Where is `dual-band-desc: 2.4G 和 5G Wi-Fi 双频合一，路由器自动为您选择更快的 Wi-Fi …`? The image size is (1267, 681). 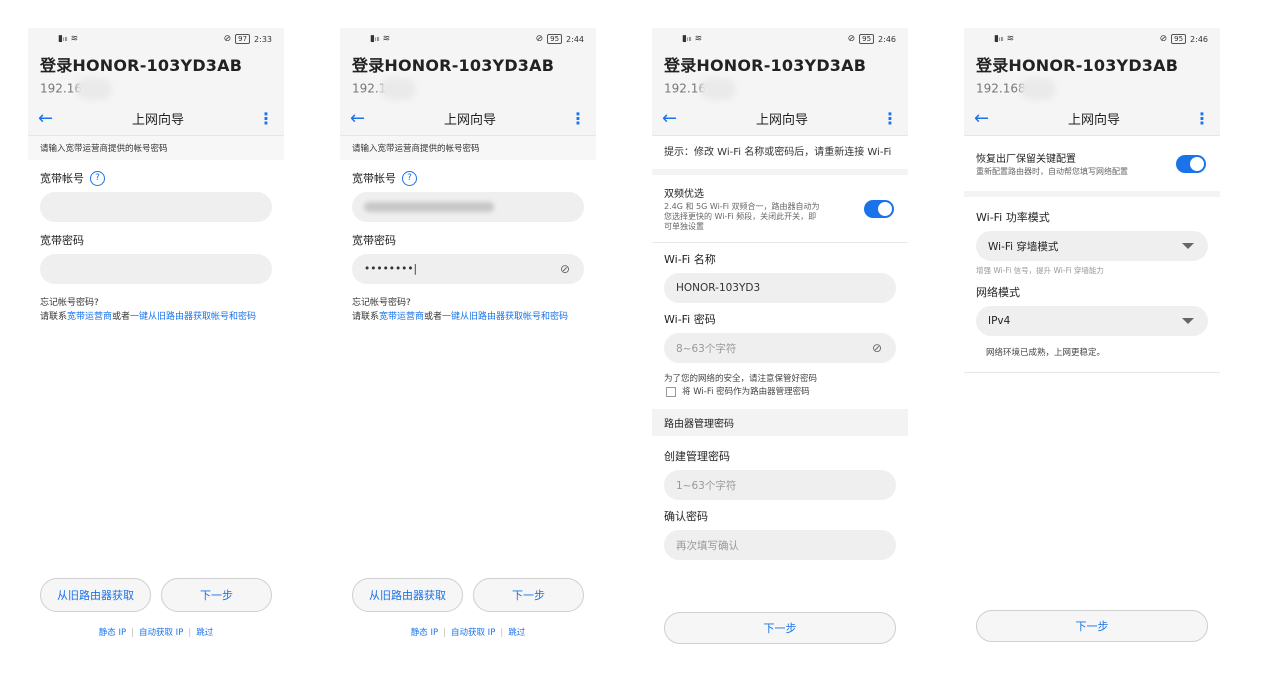
dual-band-desc: 2.4G 和 5G Wi-Fi 双频合一，路由器自动为您选择更快的 Wi-Fi … is located at coordinates (742, 216).